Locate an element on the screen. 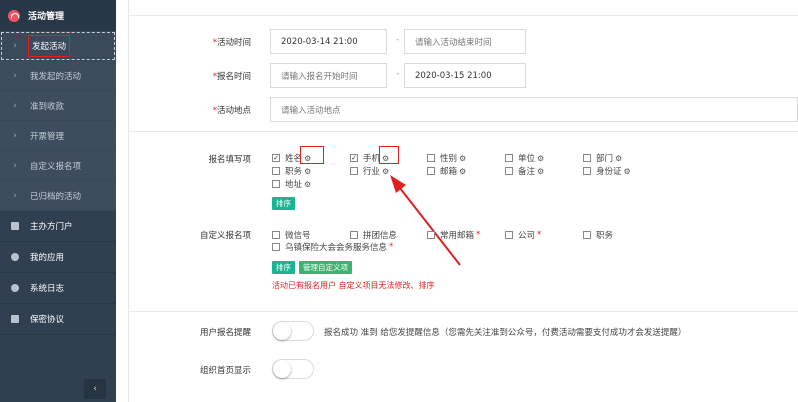 The height and width of the screenshot is (402, 798). field-label: 常用邮箱 is located at coordinates (457, 236).